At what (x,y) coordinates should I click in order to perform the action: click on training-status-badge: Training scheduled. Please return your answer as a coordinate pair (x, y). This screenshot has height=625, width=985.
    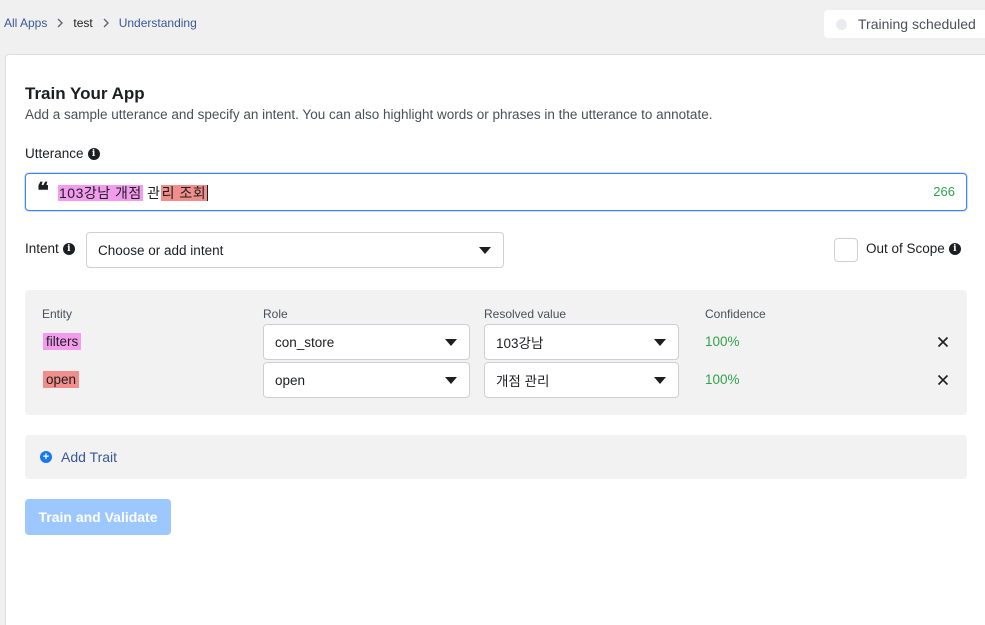
    Looking at the image, I should click on (904, 24).